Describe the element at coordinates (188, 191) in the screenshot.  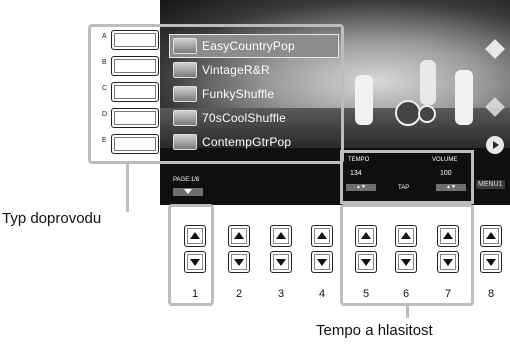
I see `page-down-icon` at that location.